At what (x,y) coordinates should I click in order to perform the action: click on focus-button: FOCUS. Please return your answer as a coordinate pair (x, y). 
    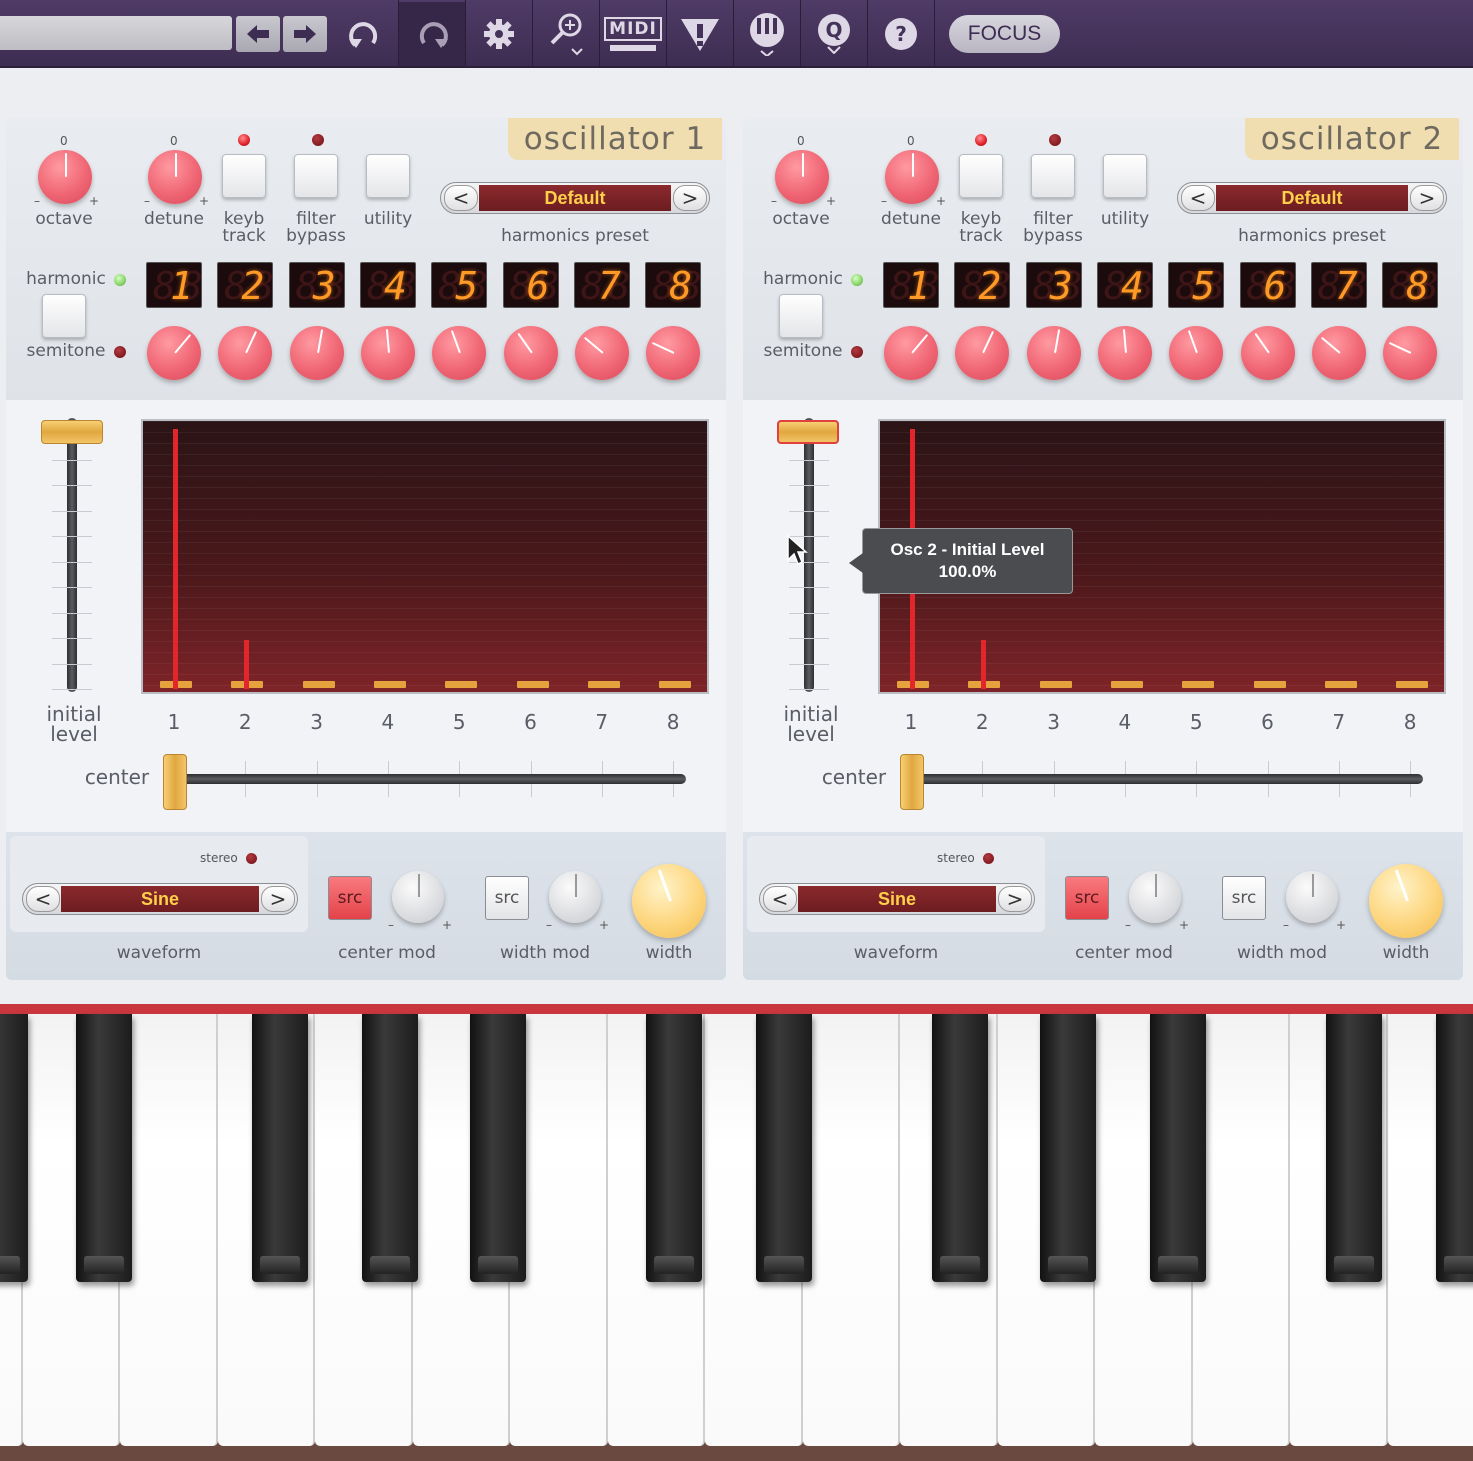
    Looking at the image, I should click on (1004, 34).